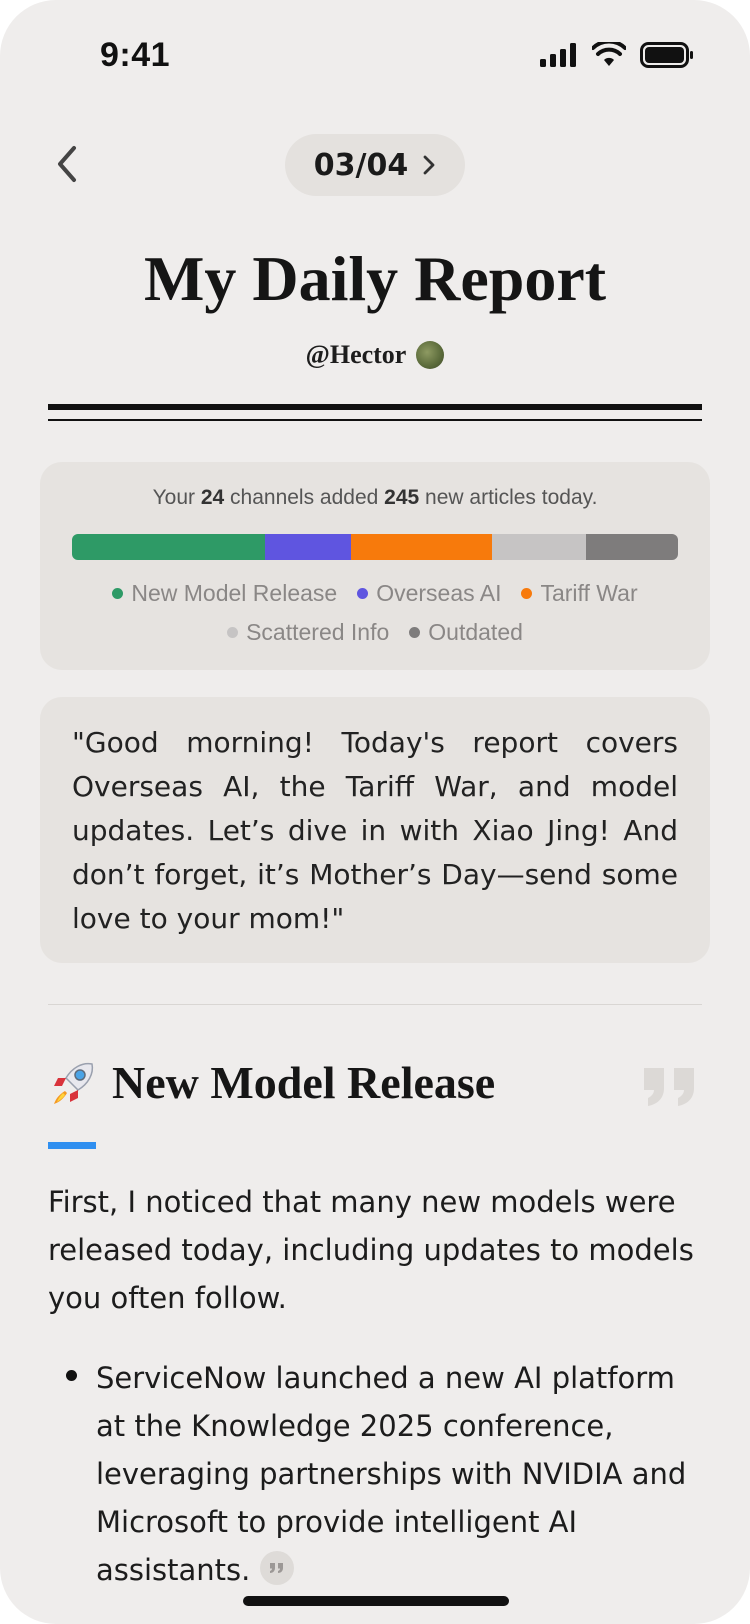  I want to click on header-divider-thick, so click(375, 407).